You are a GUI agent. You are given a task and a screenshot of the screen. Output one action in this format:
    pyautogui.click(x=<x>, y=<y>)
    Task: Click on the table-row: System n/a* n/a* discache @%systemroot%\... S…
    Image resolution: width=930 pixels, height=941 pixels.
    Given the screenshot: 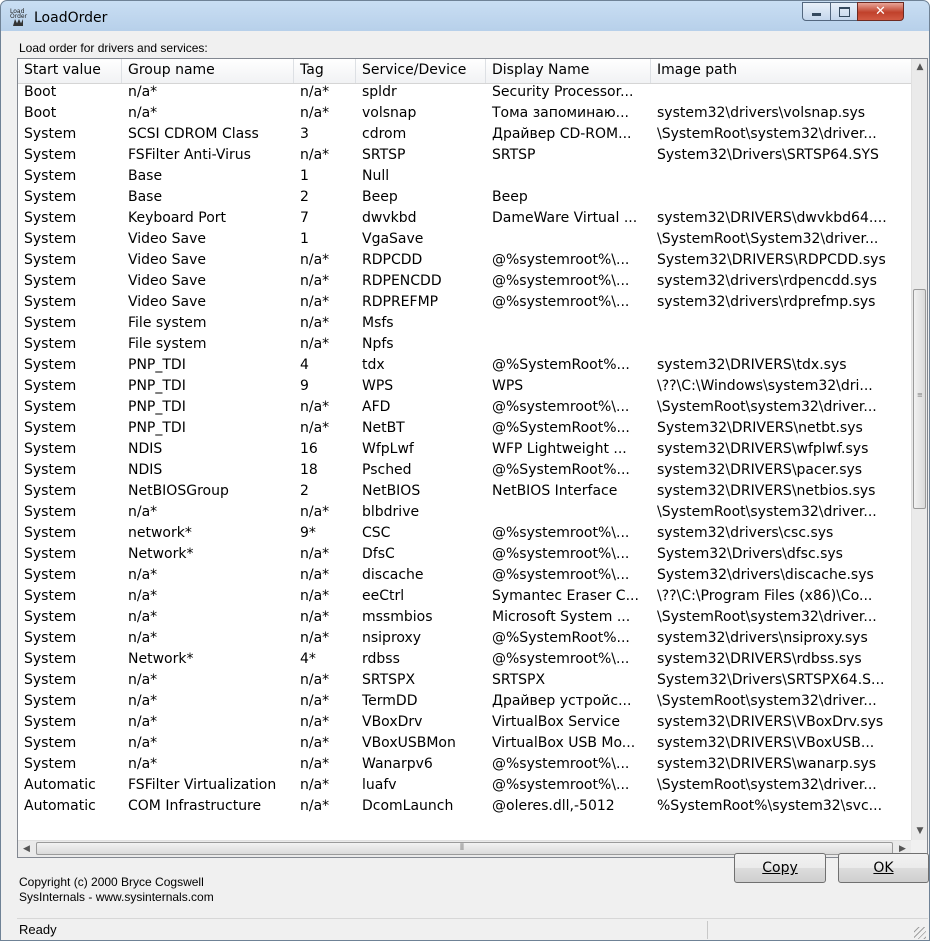 What is the action you would take?
    pyautogui.click(x=464, y=576)
    